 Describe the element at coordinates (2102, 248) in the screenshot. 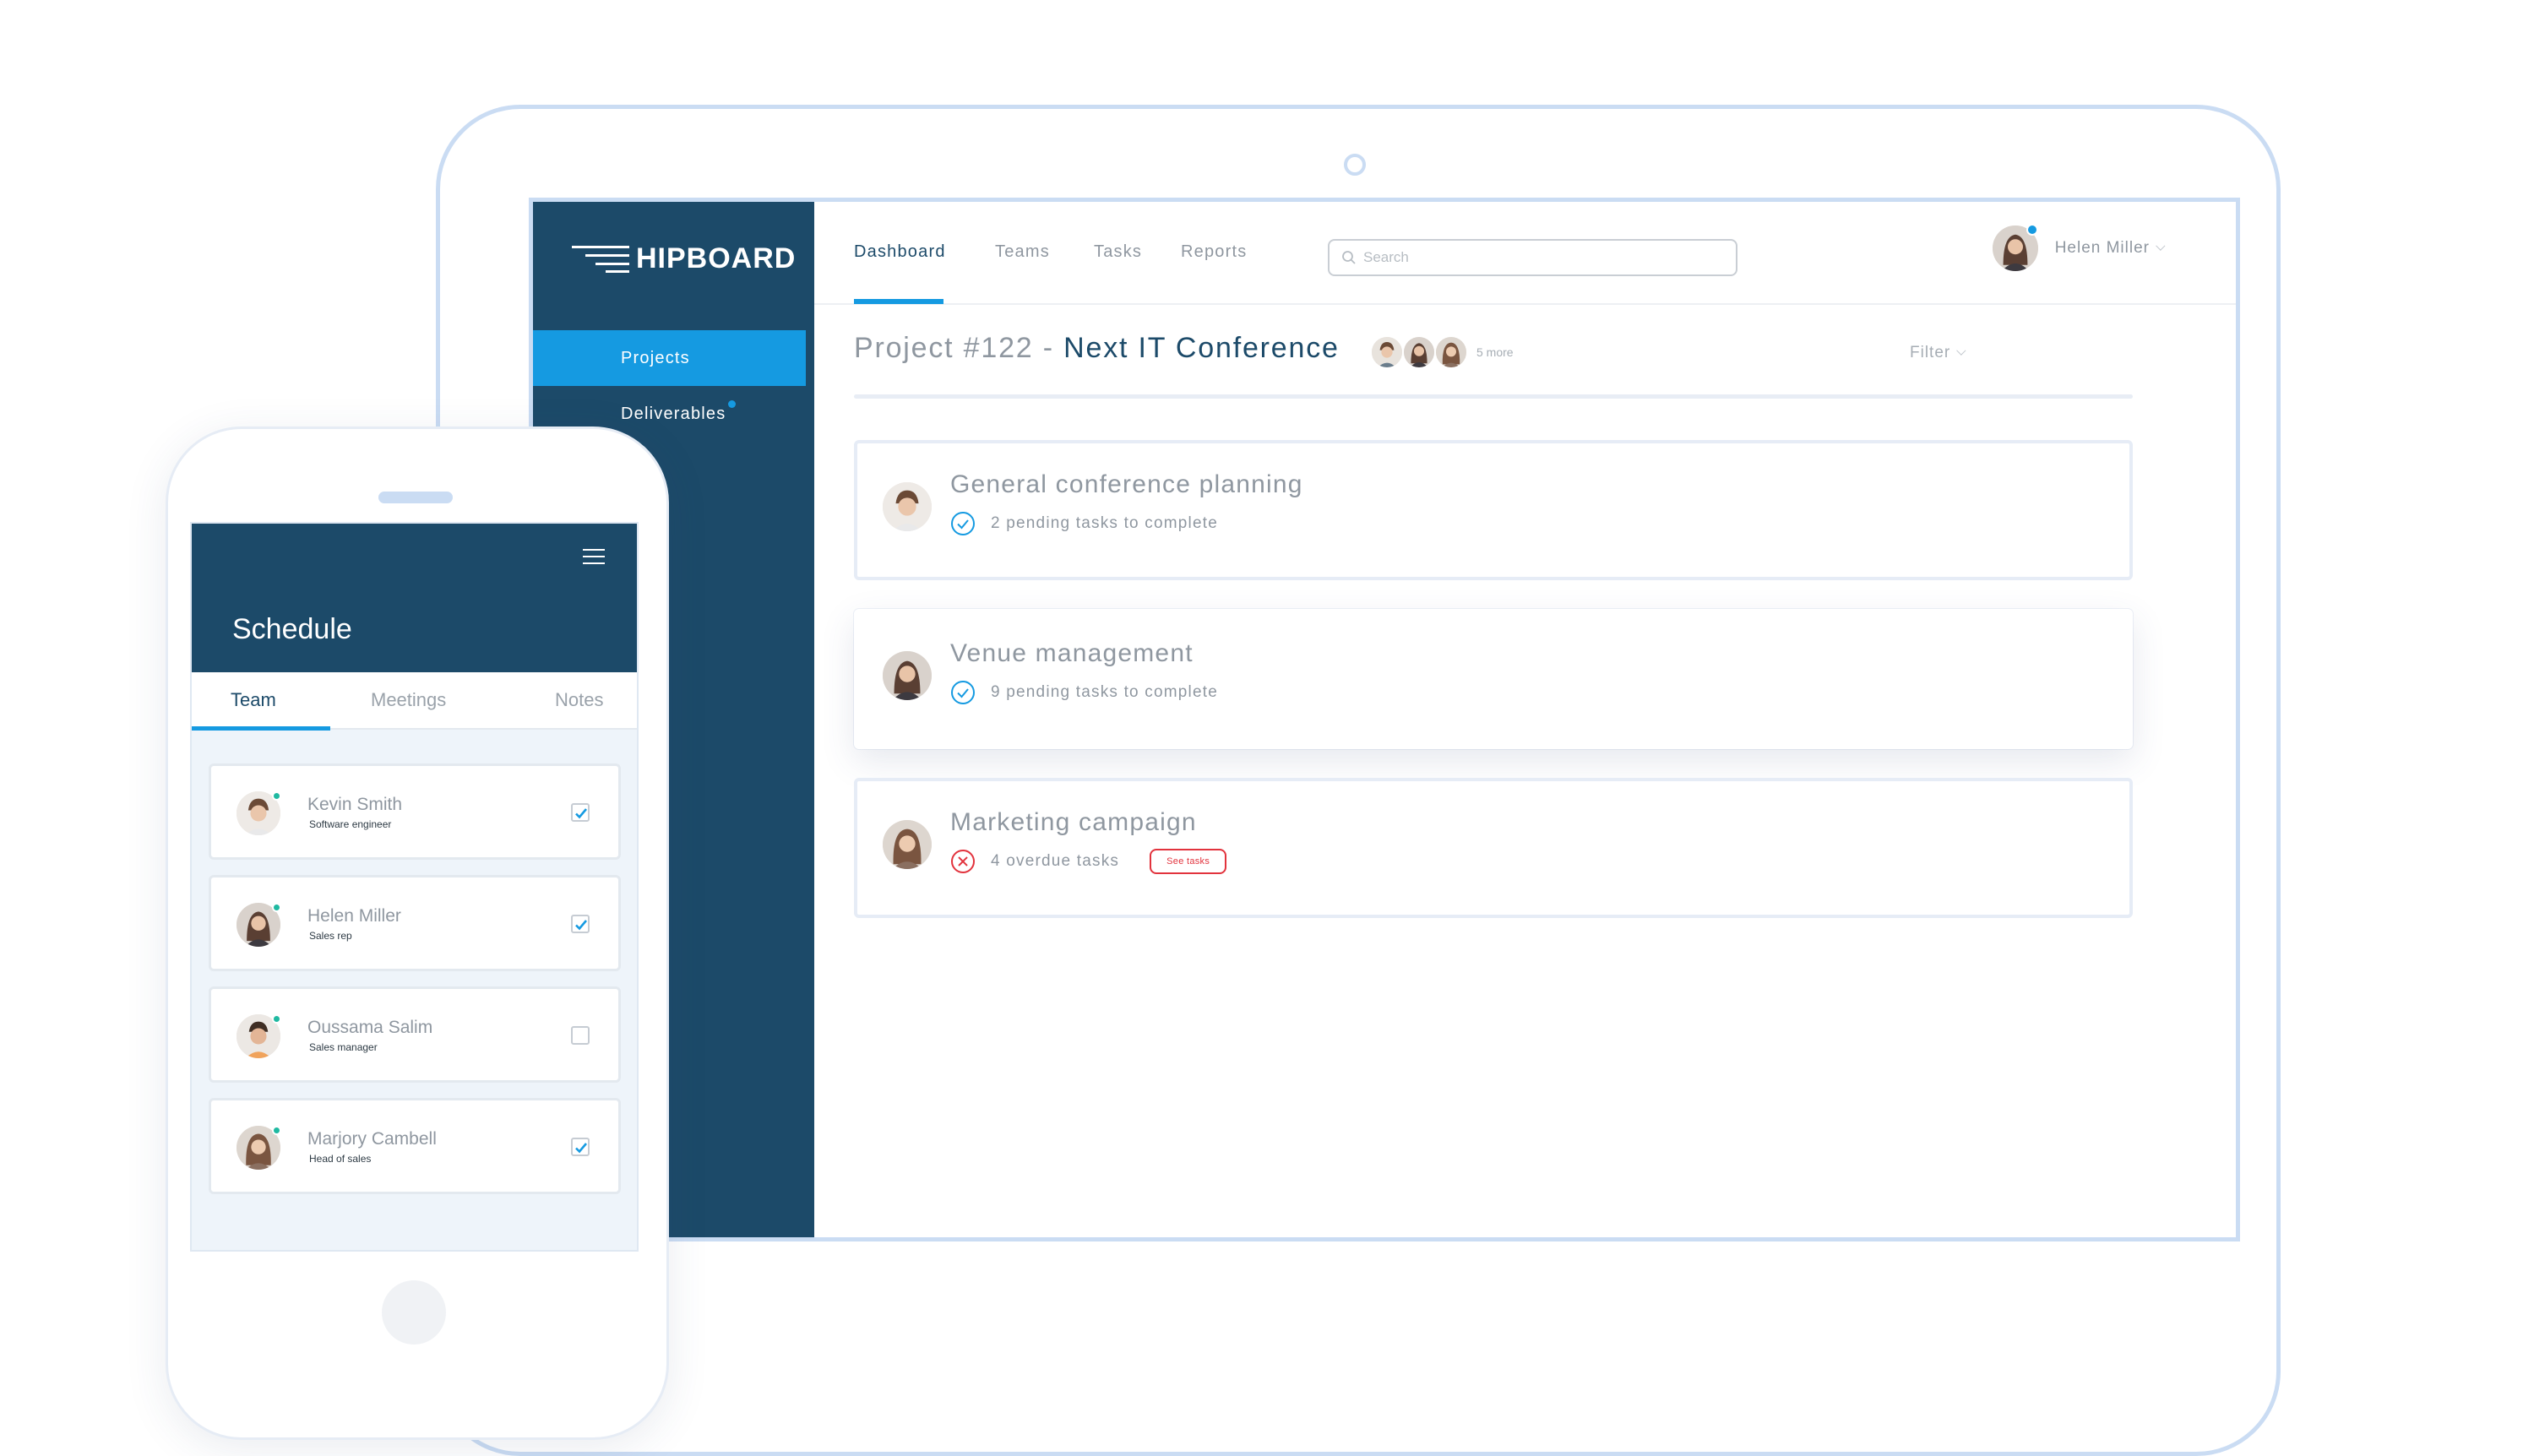

I see `user-name: Helen Miller` at that location.